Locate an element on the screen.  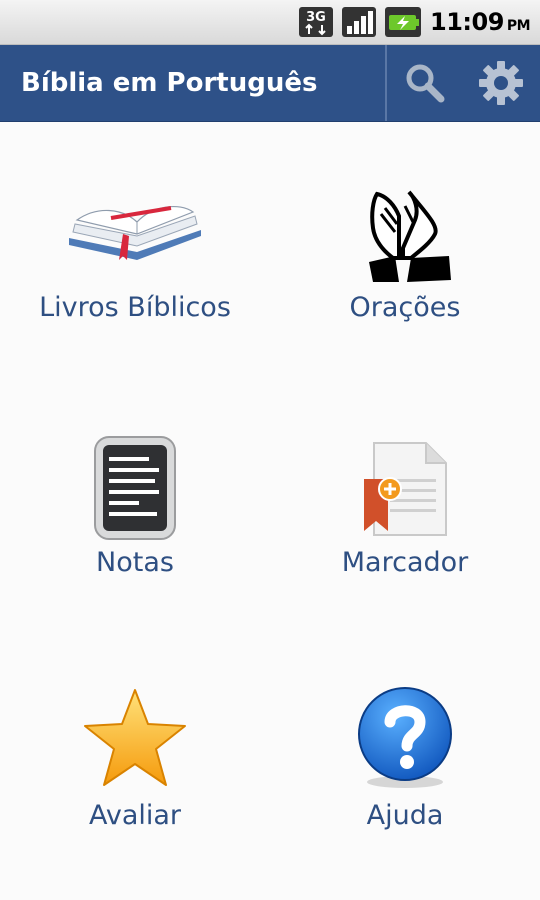
settings-gear-icon is located at coordinates (501, 83).